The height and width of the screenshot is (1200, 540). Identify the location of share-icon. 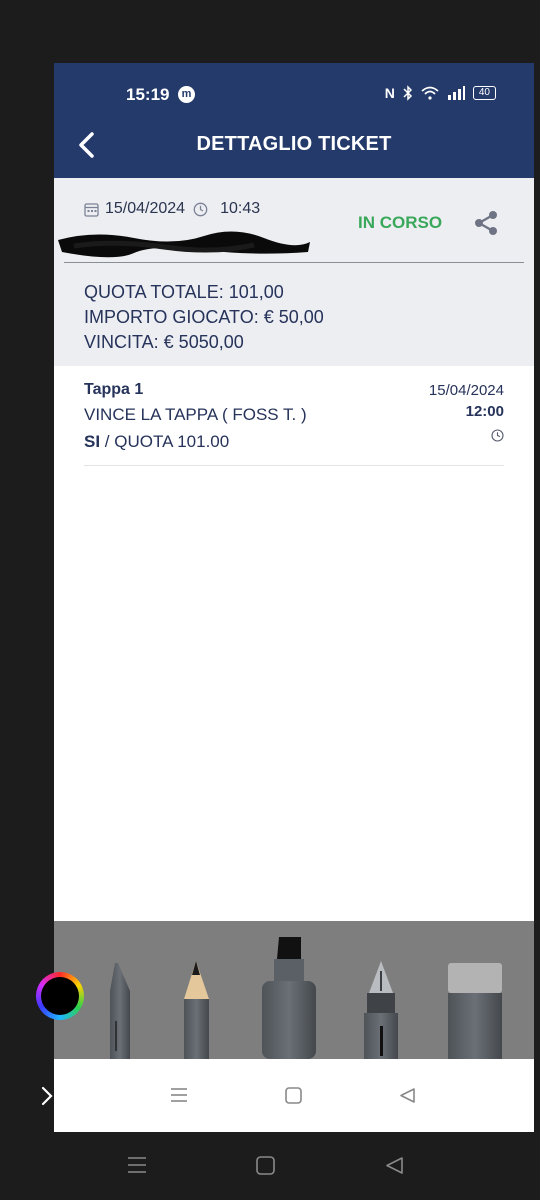
(486, 223).